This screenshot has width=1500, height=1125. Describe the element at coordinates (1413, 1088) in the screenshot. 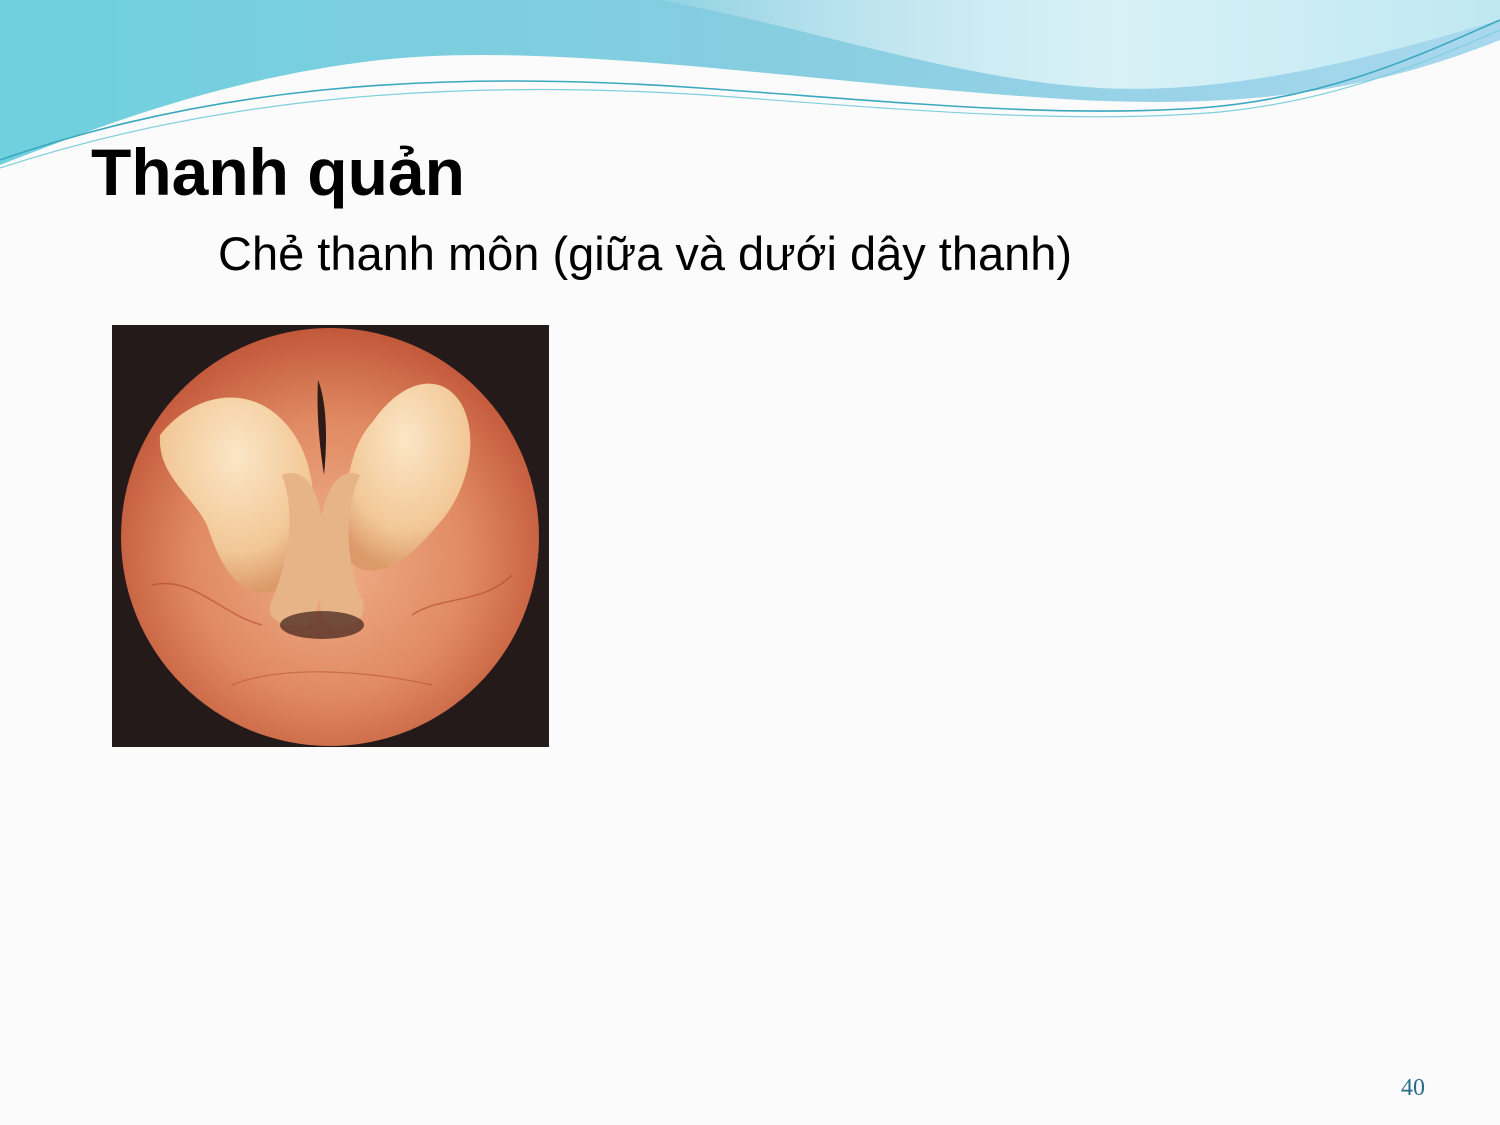

I see `page-number: 40` at that location.